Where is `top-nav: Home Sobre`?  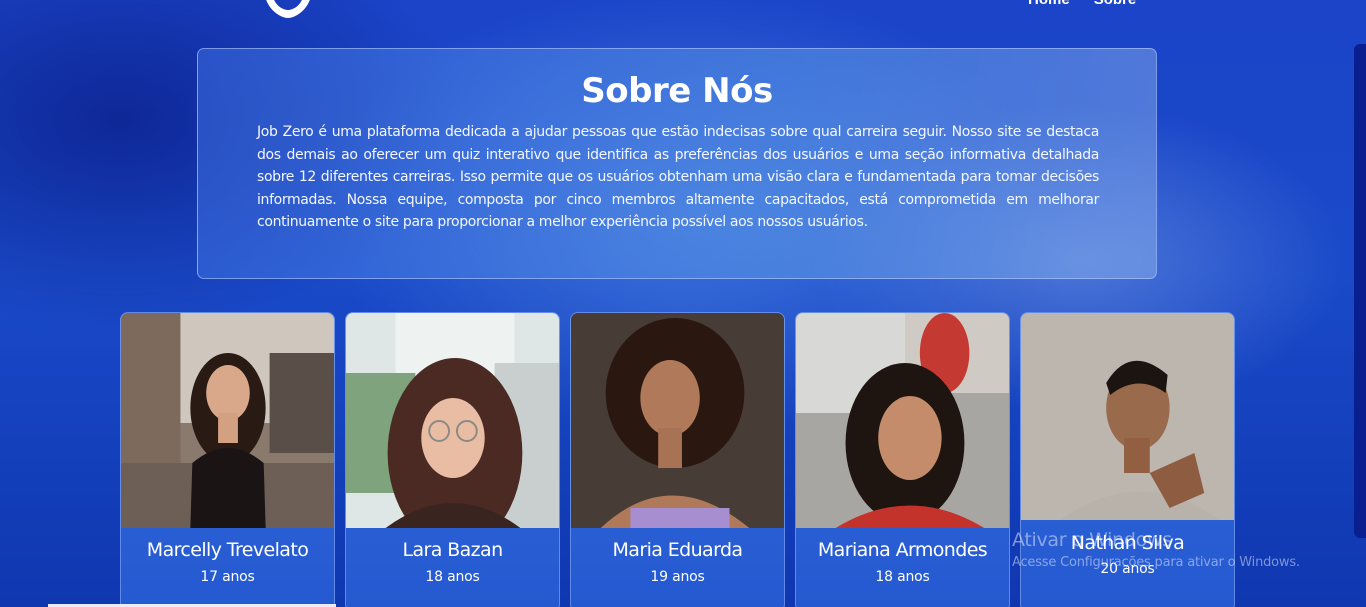 top-nav: Home Sobre is located at coordinates (1082, 4).